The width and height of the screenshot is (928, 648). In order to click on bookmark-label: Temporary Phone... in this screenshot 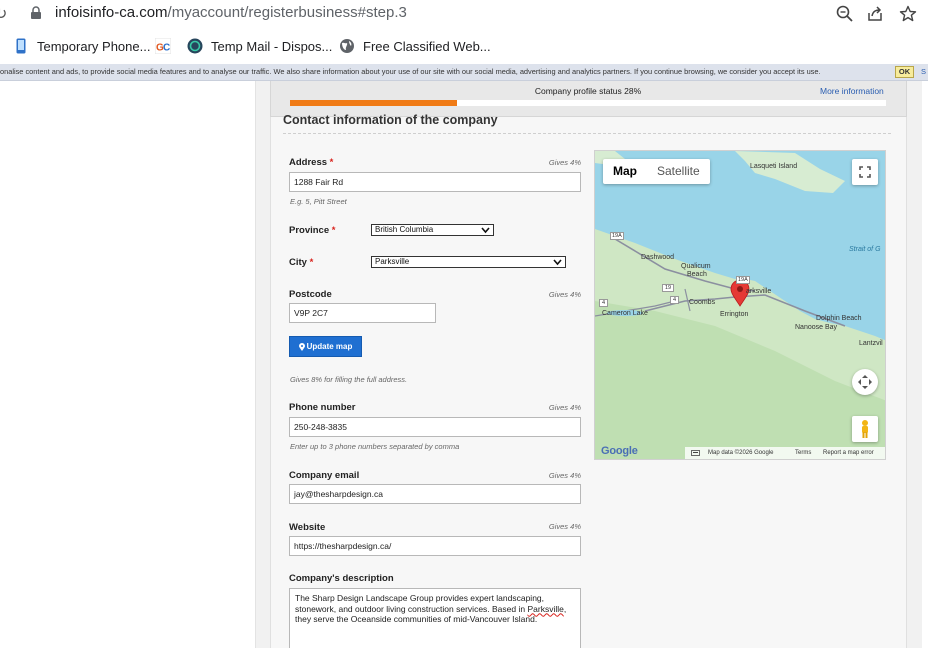, I will do `click(94, 46)`.